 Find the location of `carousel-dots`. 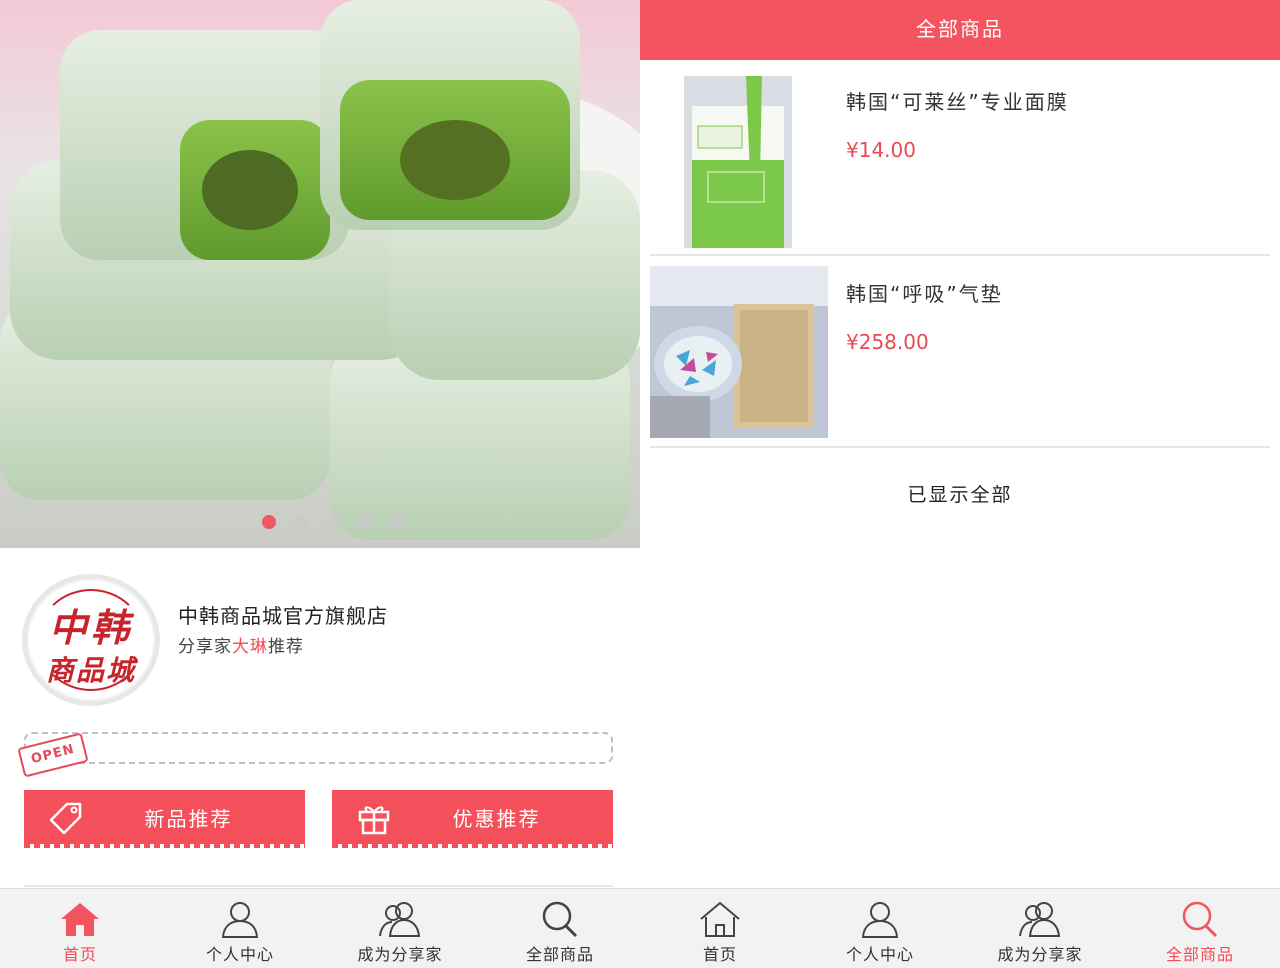

carousel-dots is located at coordinates (333, 522).